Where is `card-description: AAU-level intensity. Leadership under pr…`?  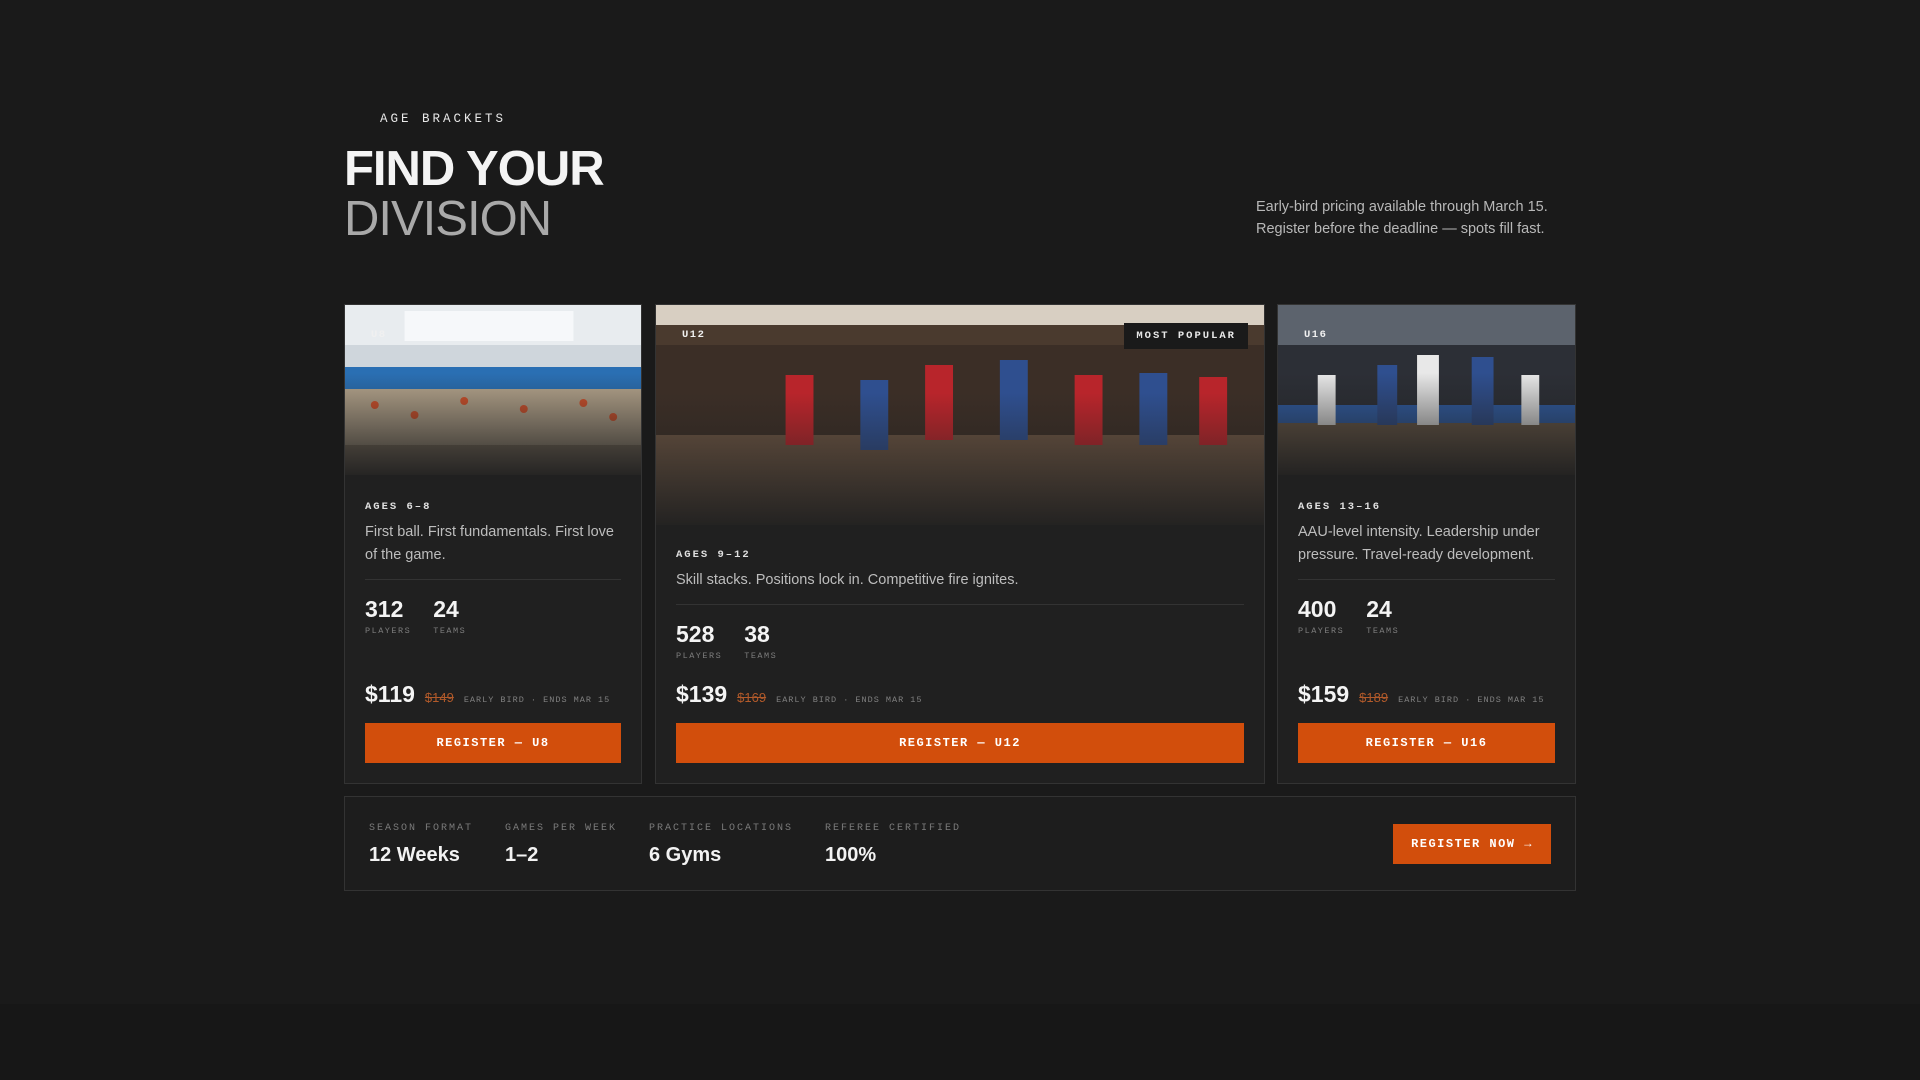 card-description: AAU-level intensity. Leadership under pr… is located at coordinates (1419, 543).